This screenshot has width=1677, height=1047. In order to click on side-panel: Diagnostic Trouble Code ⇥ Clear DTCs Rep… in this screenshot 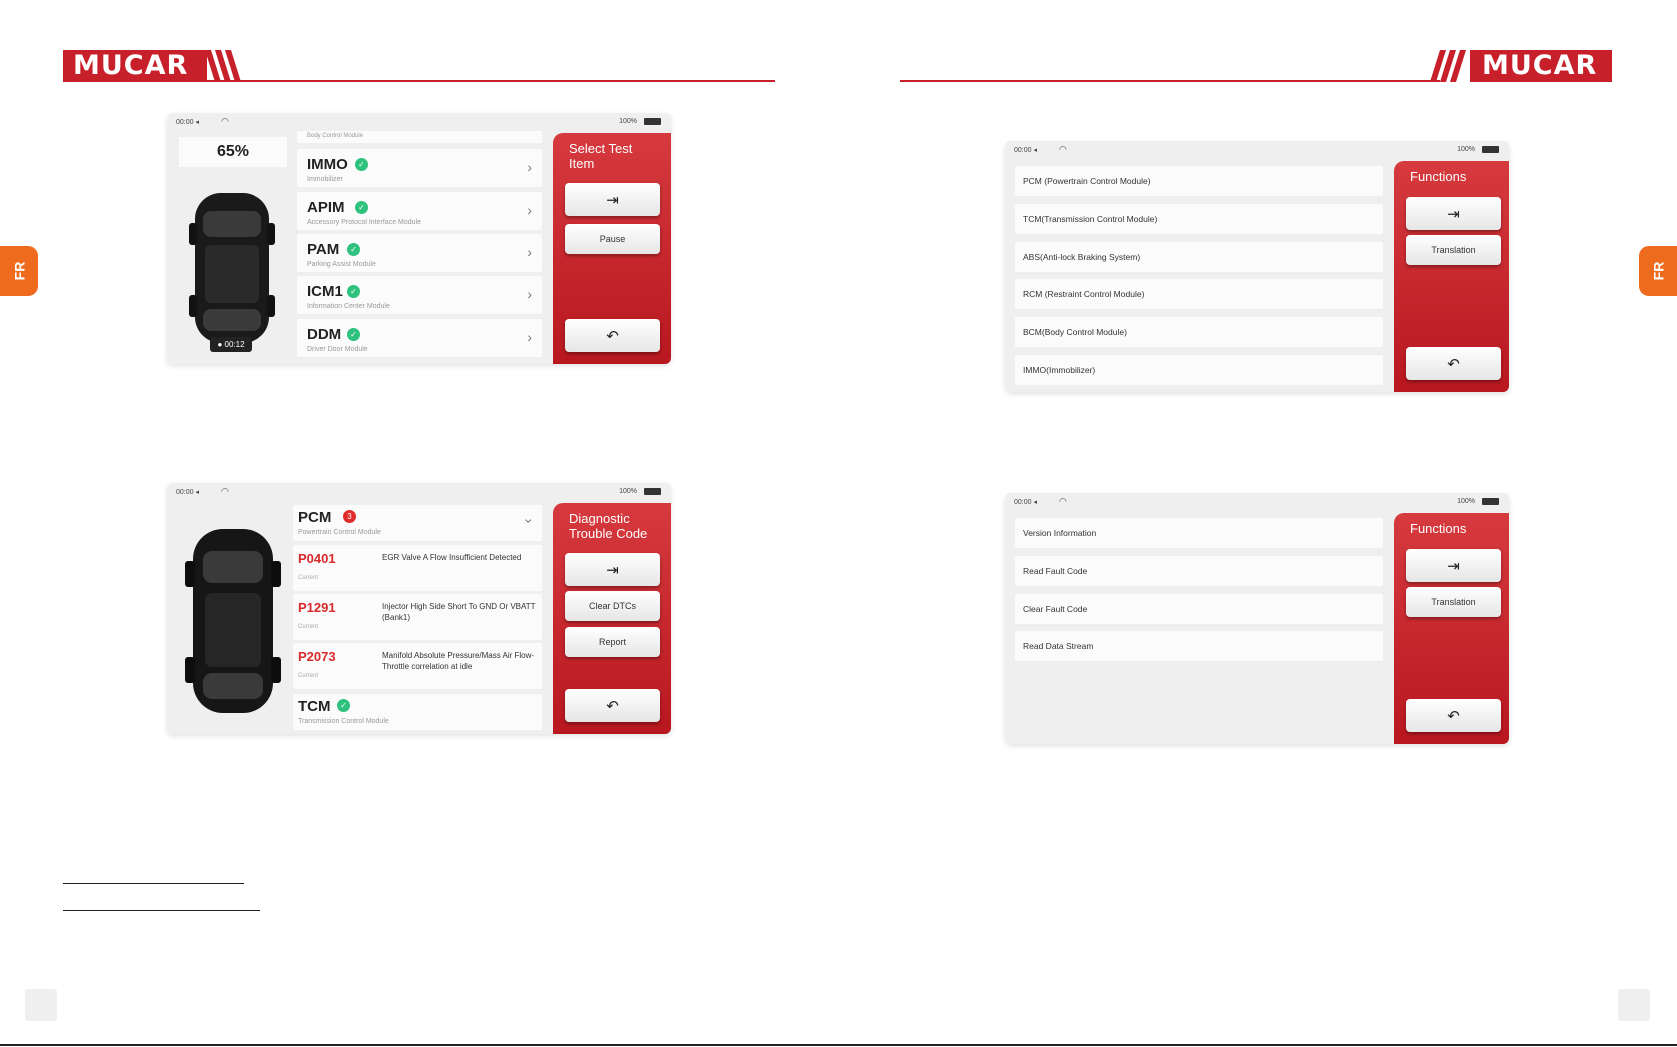, I will do `click(612, 618)`.